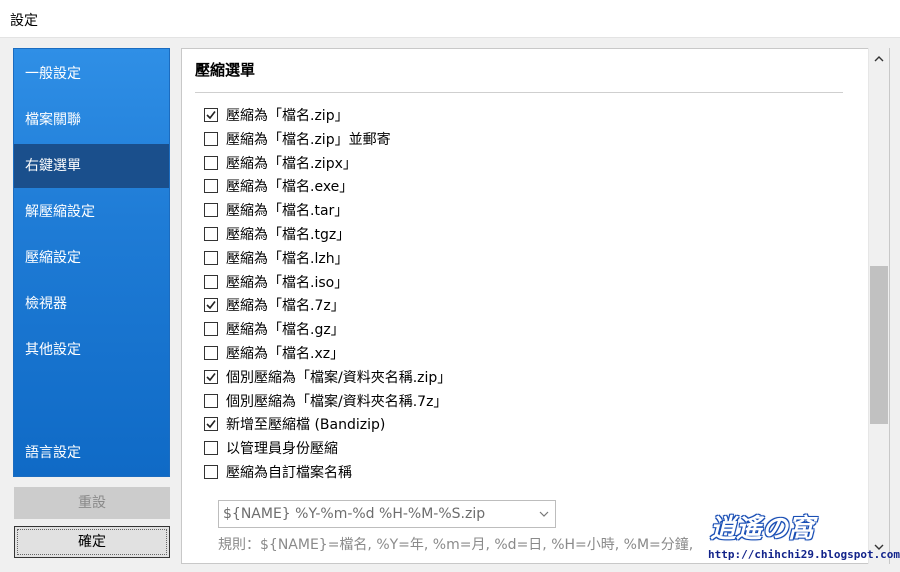 The height and width of the screenshot is (572, 900). What do you see at coordinates (544, 514) in the screenshot?
I see `chevron-down-icon` at bounding box center [544, 514].